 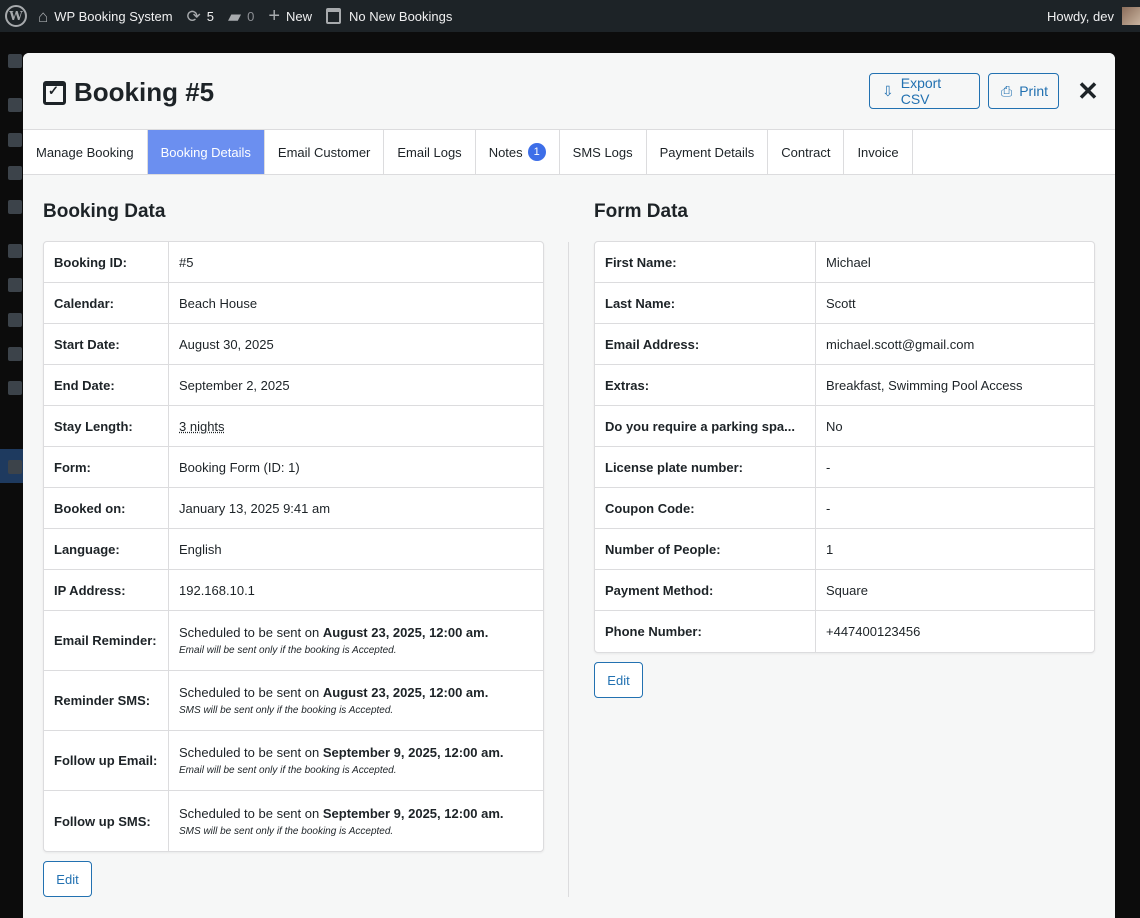 What do you see at coordinates (405, 692) in the screenshot?
I see `schedule-date: August 23, 2025, 12:00 am.` at bounding box center [405, 692].